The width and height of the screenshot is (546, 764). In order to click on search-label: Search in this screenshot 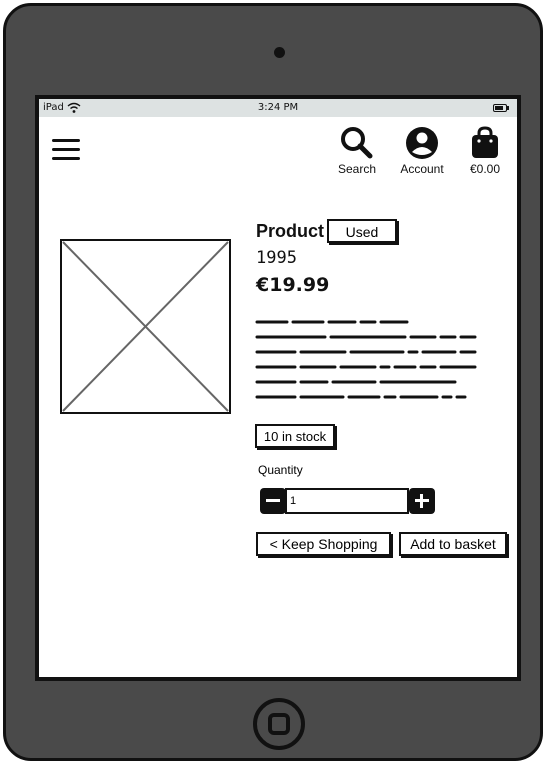, I will do `click(357, 169)`.